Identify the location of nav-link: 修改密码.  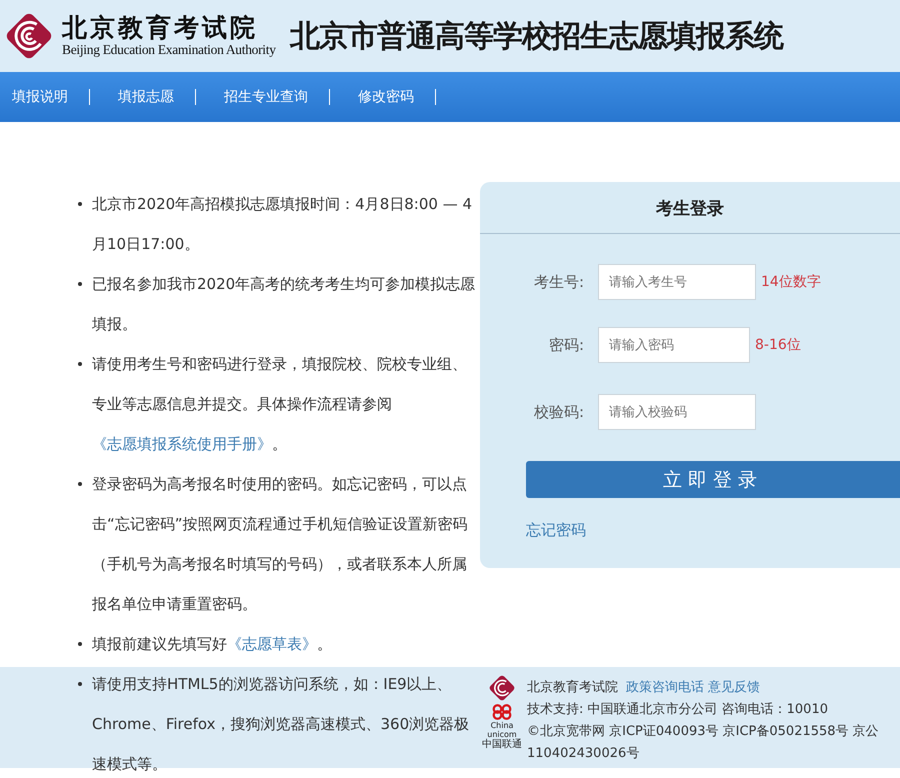
(391, 97).